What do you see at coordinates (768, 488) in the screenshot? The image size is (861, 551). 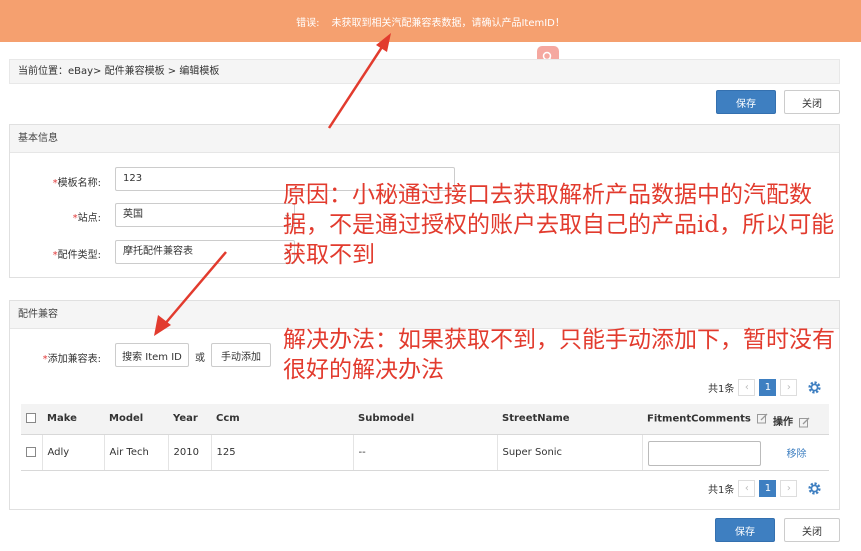 I see `page-number-button: 1` at bounding box center [768, 488].